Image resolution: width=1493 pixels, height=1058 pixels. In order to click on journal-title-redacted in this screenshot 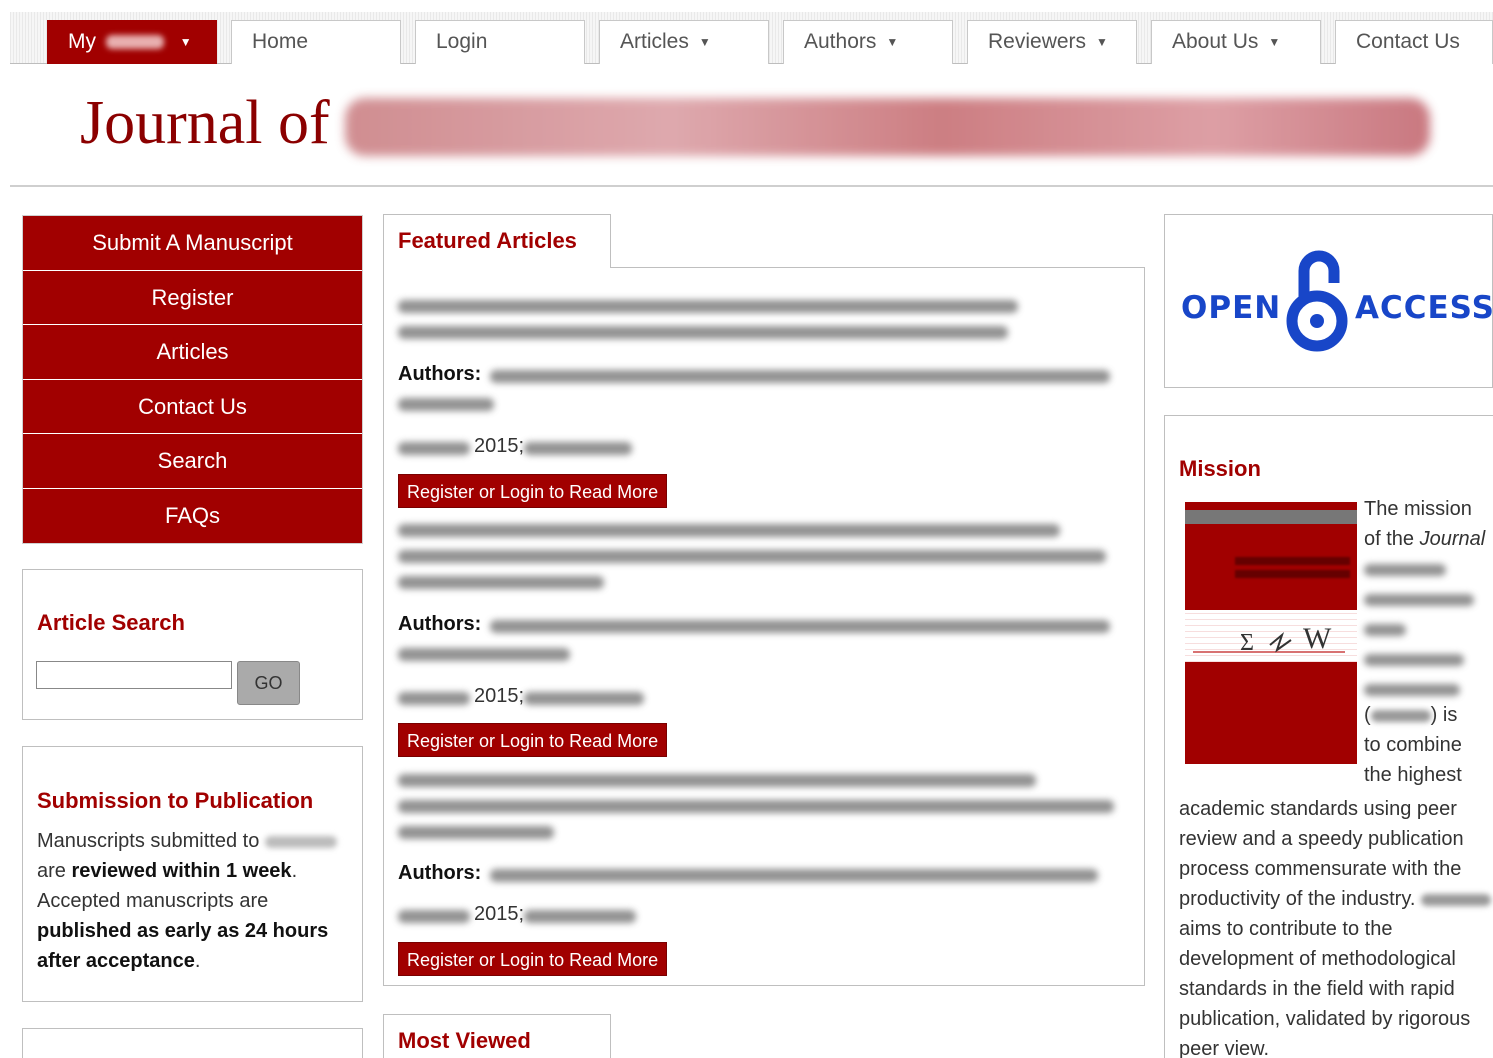, I will do `click(887, 127)`.